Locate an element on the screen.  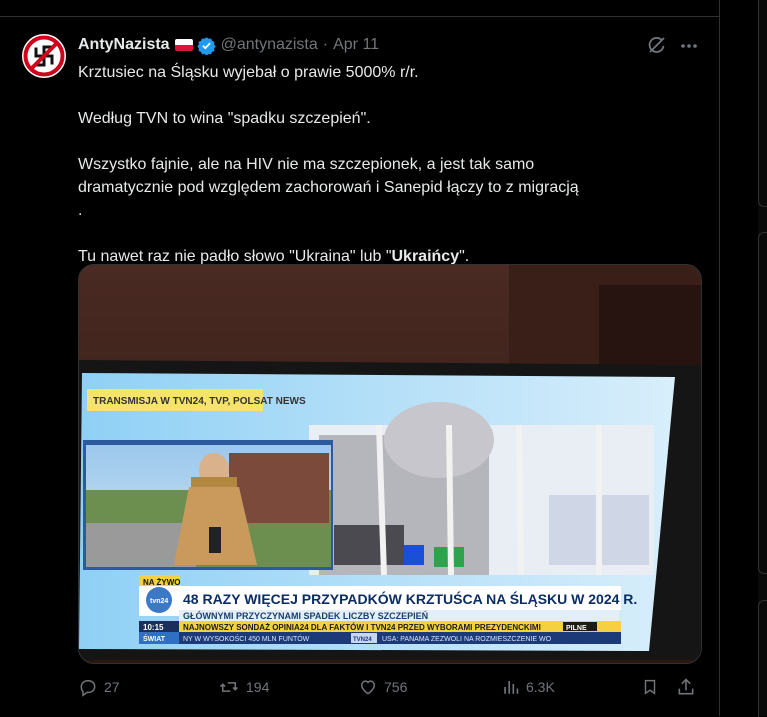
like-icon is located at coordinates (368, 687).